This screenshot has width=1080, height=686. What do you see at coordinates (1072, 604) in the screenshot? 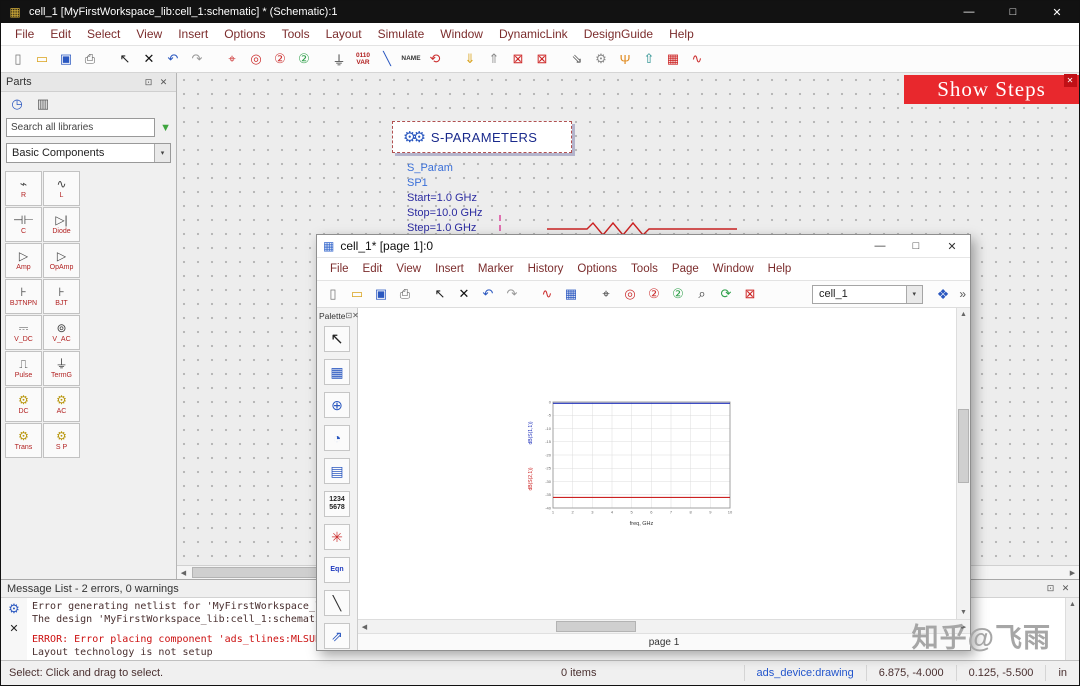
I see `scroll-up-icon: ▲` at bounding box center [1072, 604].